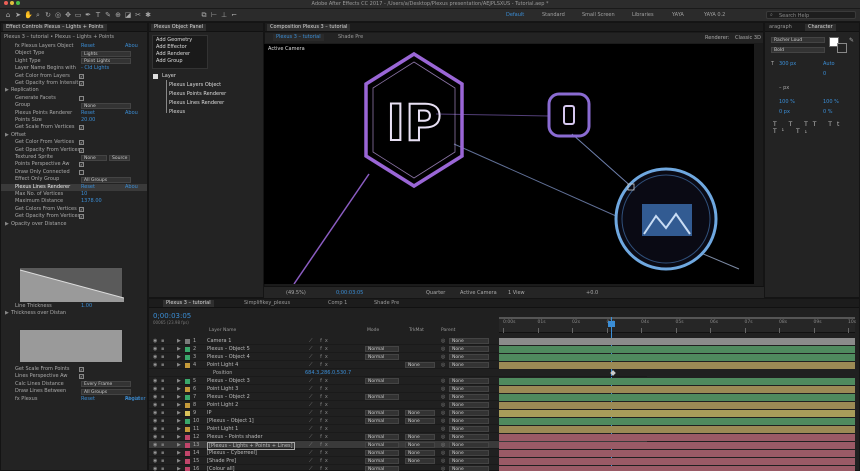 This screenshot has width=860, height=471. I want to click on tab-timeline-comp1: Comp 1, so click(337, 303).